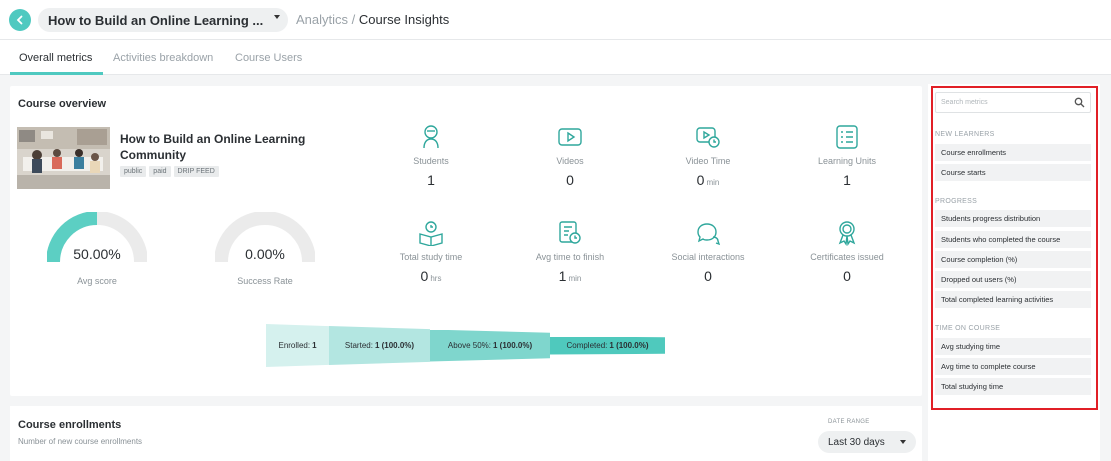  I want to click on funnel-completed: Completed: 1 (100.0%), so click(607, 345).